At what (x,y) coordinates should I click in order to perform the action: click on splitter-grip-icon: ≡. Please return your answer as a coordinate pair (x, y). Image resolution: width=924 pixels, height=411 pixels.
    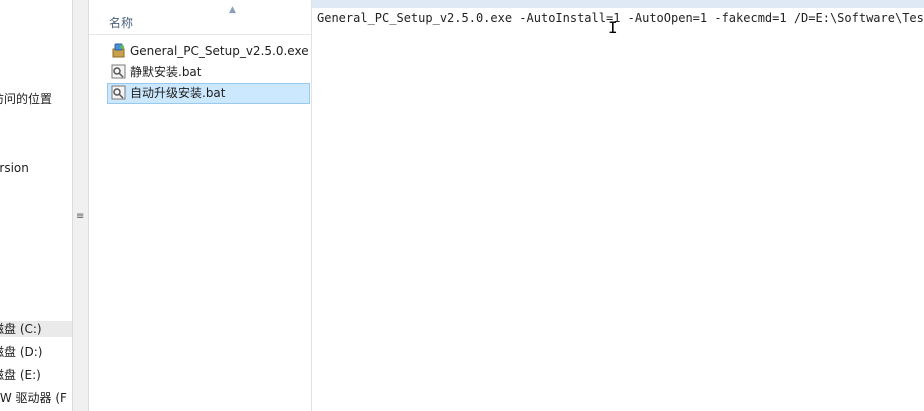
    Looking at the image, I should click on (80, 216).